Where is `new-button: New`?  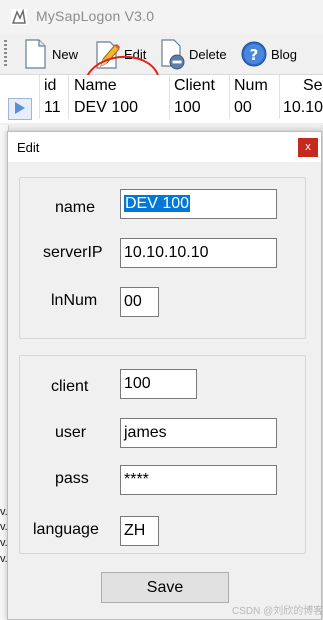 new-button: New is located at coordinates (49, 54).